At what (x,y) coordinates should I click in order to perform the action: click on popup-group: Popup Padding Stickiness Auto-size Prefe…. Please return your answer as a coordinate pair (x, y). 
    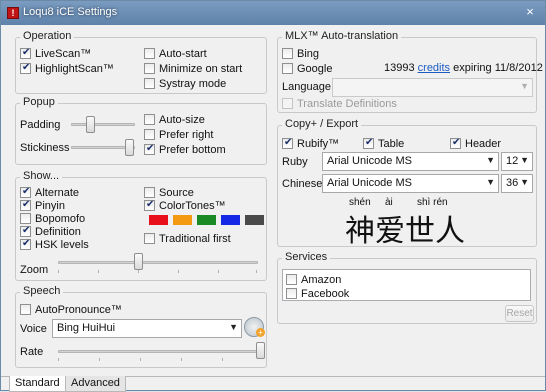
    Looking at the image, I should click on (141, 130).